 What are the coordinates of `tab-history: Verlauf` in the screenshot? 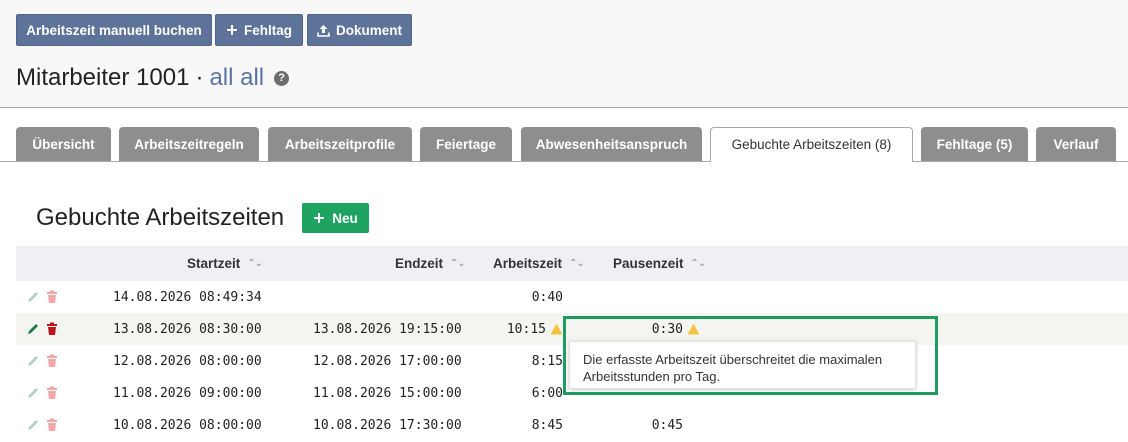 It's located at (1076, 144).